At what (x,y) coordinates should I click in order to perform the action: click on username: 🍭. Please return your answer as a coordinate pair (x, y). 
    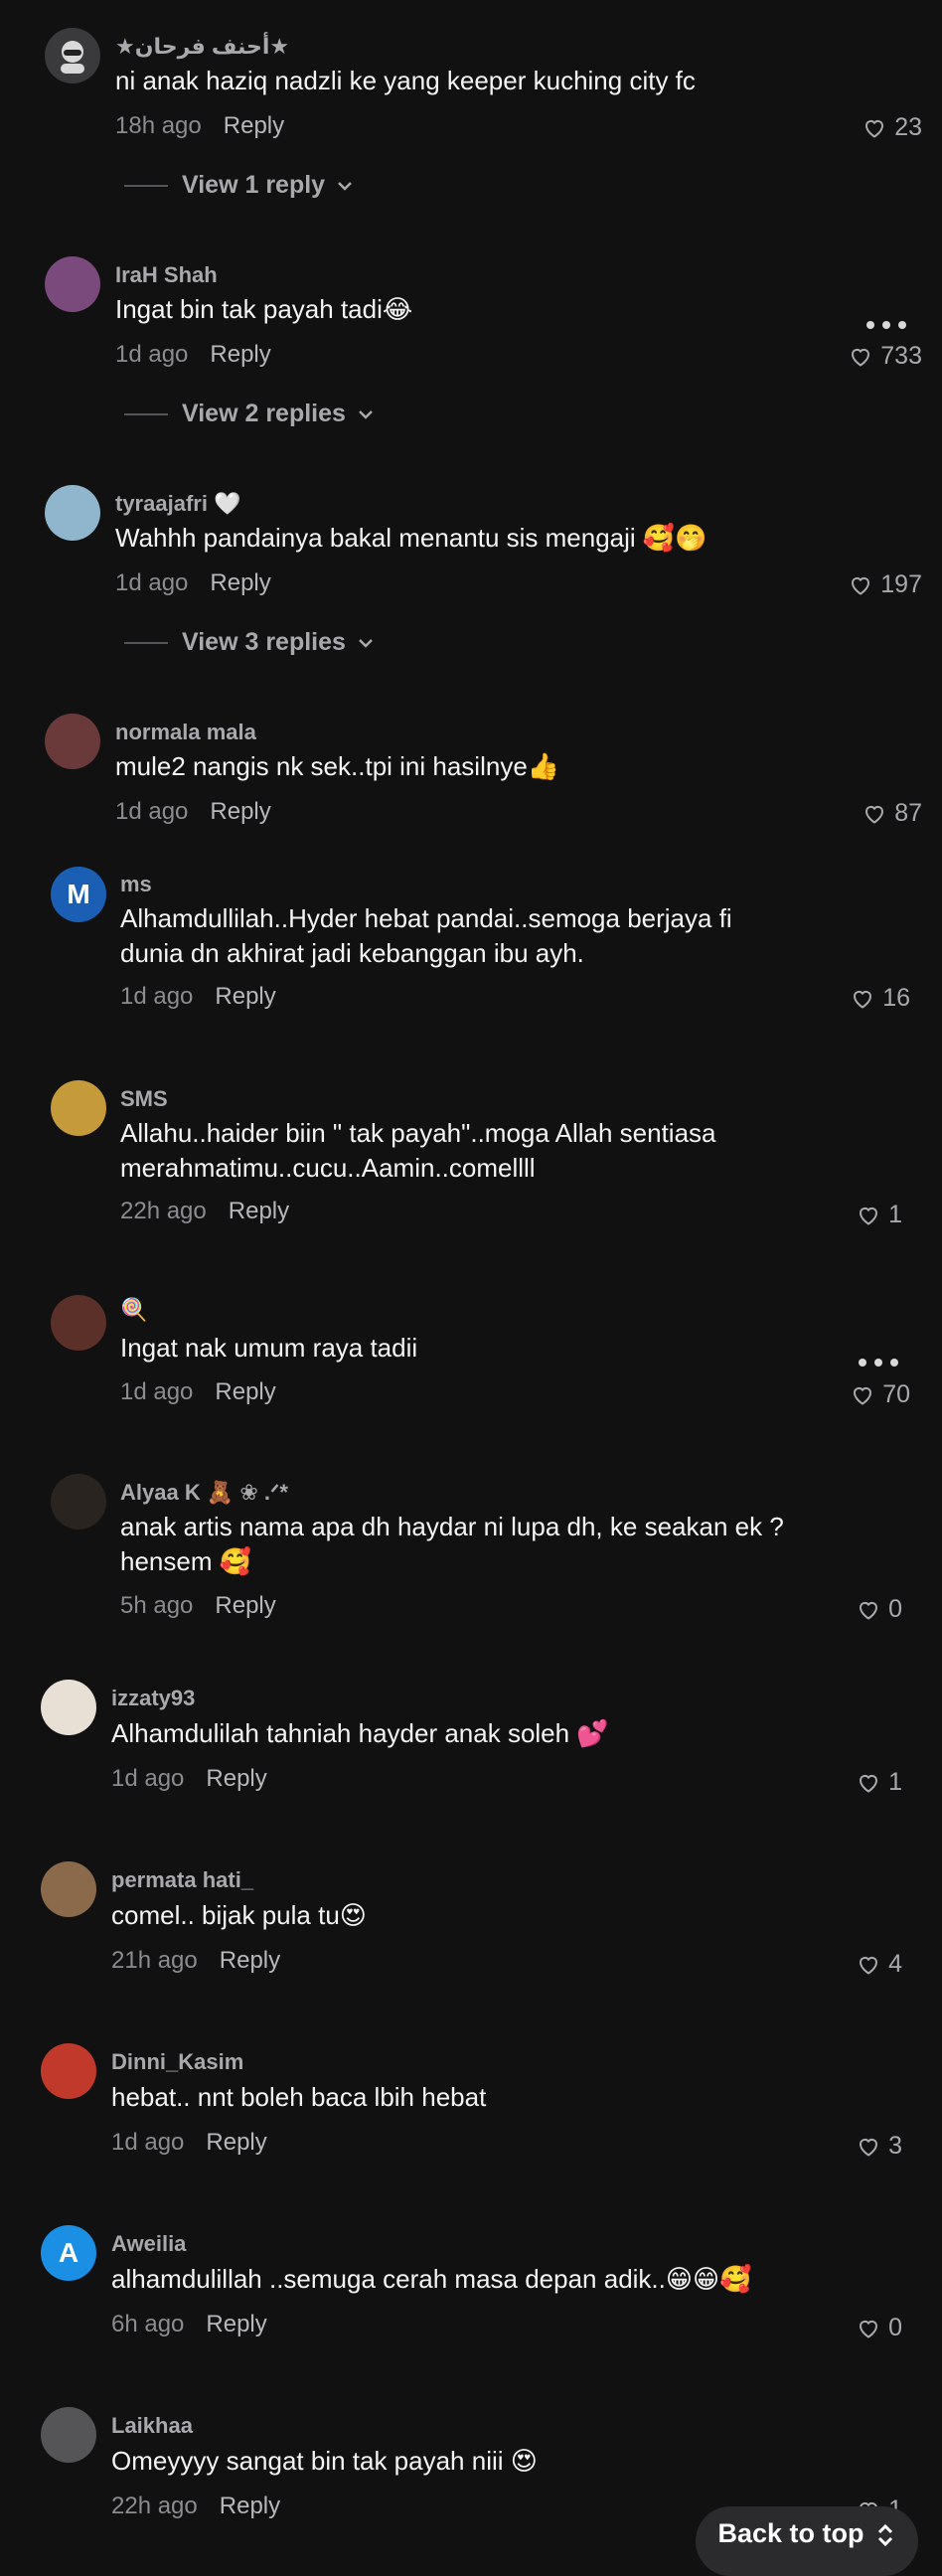
    Looking at the image, I should click on (133, 1310).